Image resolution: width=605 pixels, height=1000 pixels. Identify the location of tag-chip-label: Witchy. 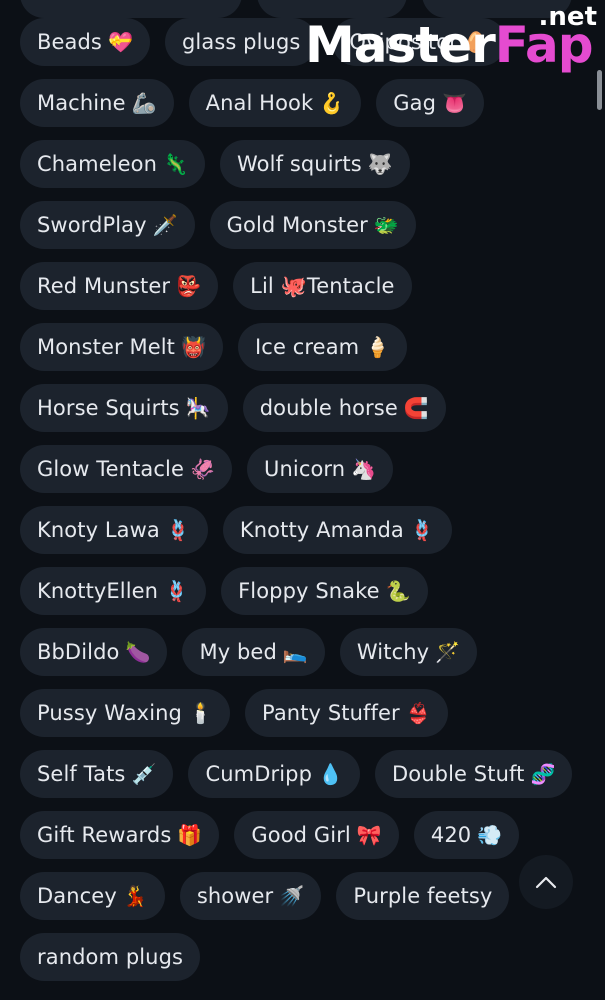
(393, 652).